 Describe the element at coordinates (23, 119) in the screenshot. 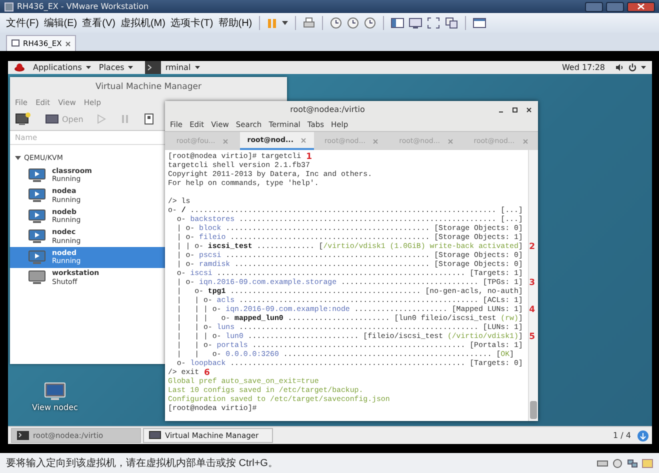

I see `new-vm-icon` at that location.